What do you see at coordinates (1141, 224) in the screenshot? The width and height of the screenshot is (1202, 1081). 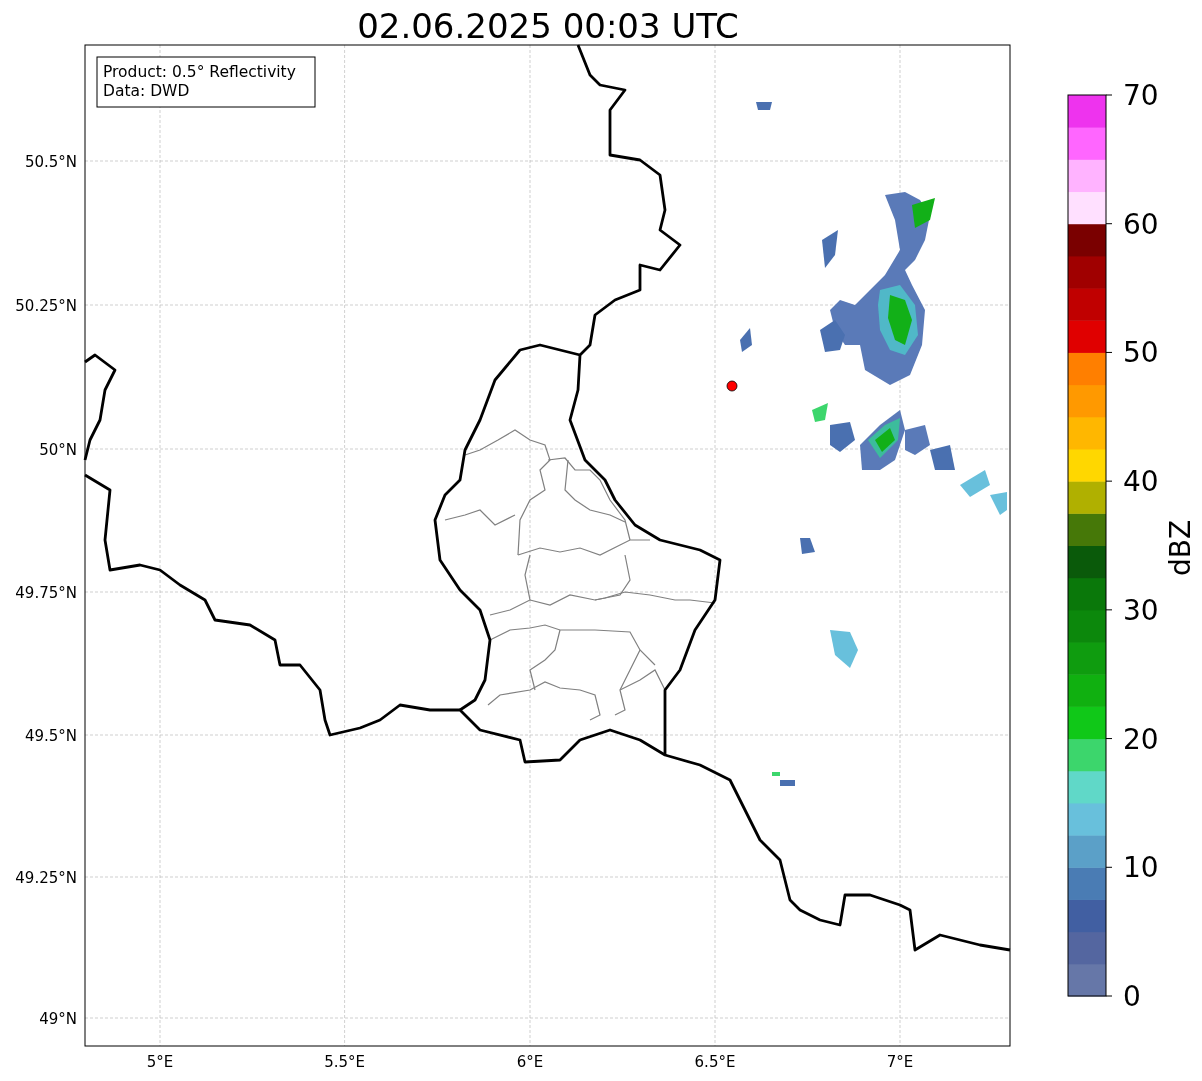 I see `colorbar-tick-label: 60` at bounding box center [1141, 224].